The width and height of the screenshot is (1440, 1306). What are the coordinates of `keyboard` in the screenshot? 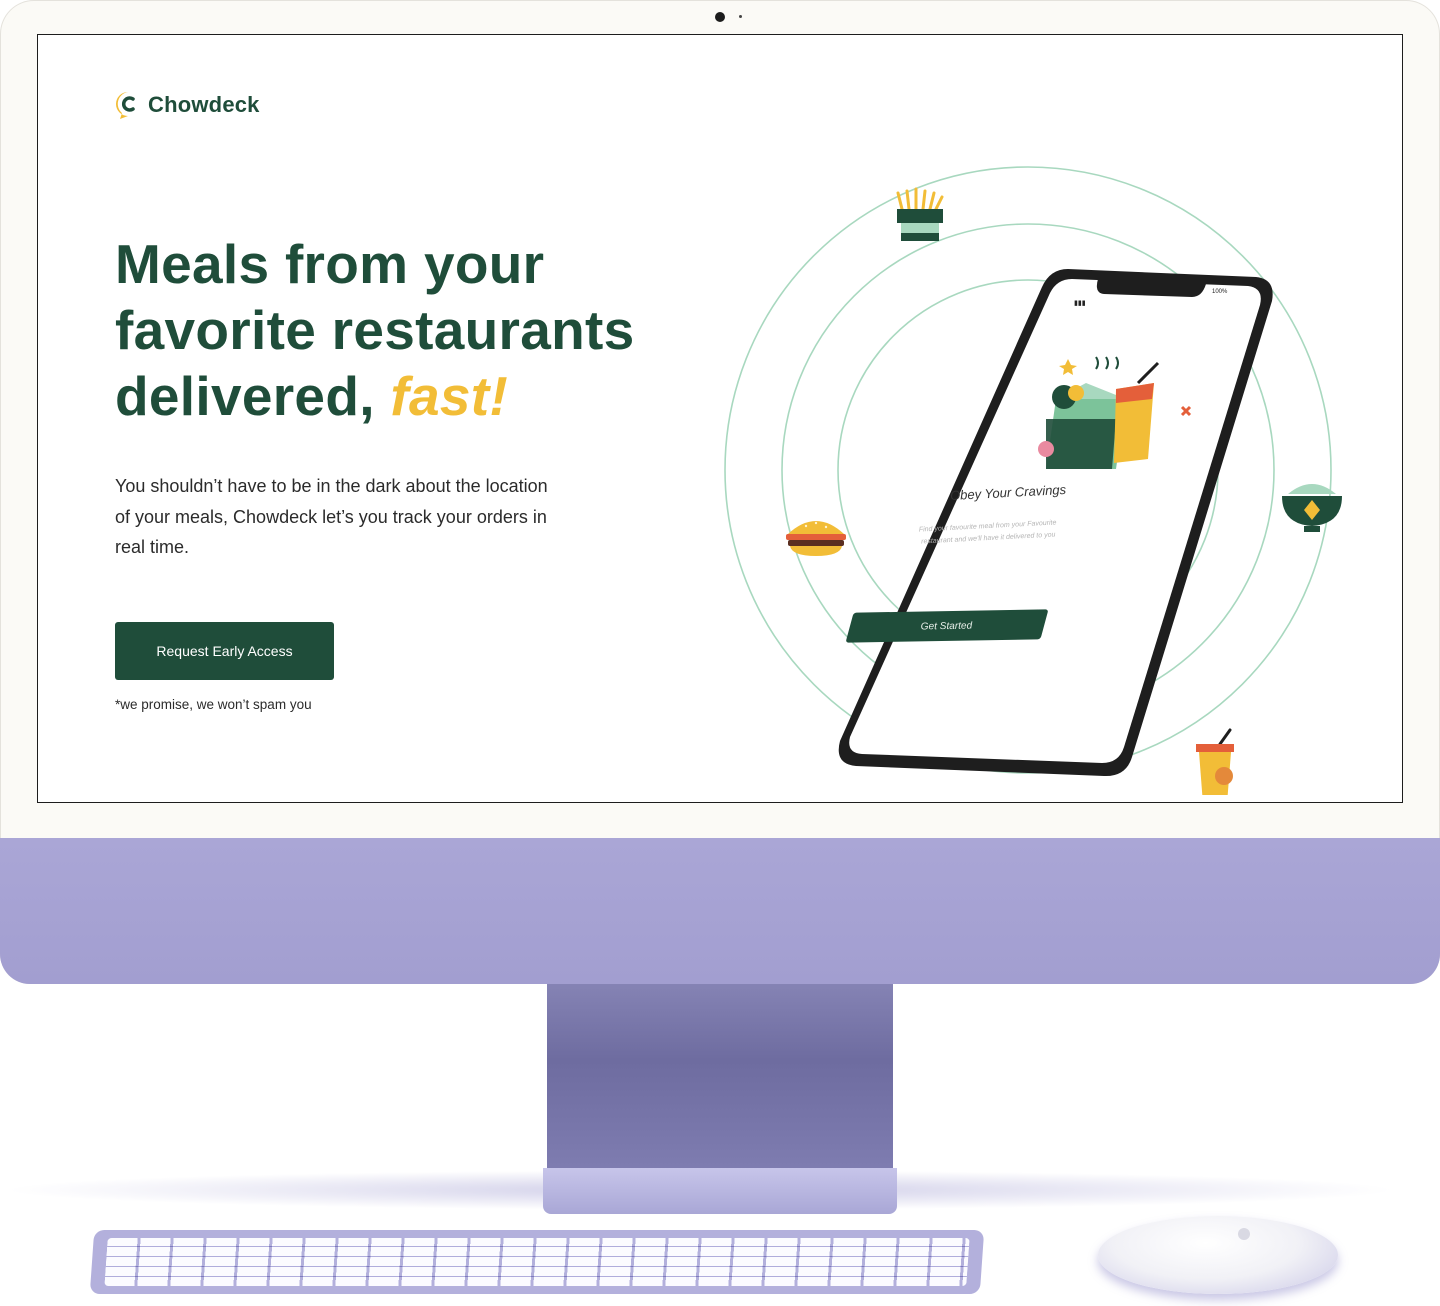 It's located at (537, 1262).